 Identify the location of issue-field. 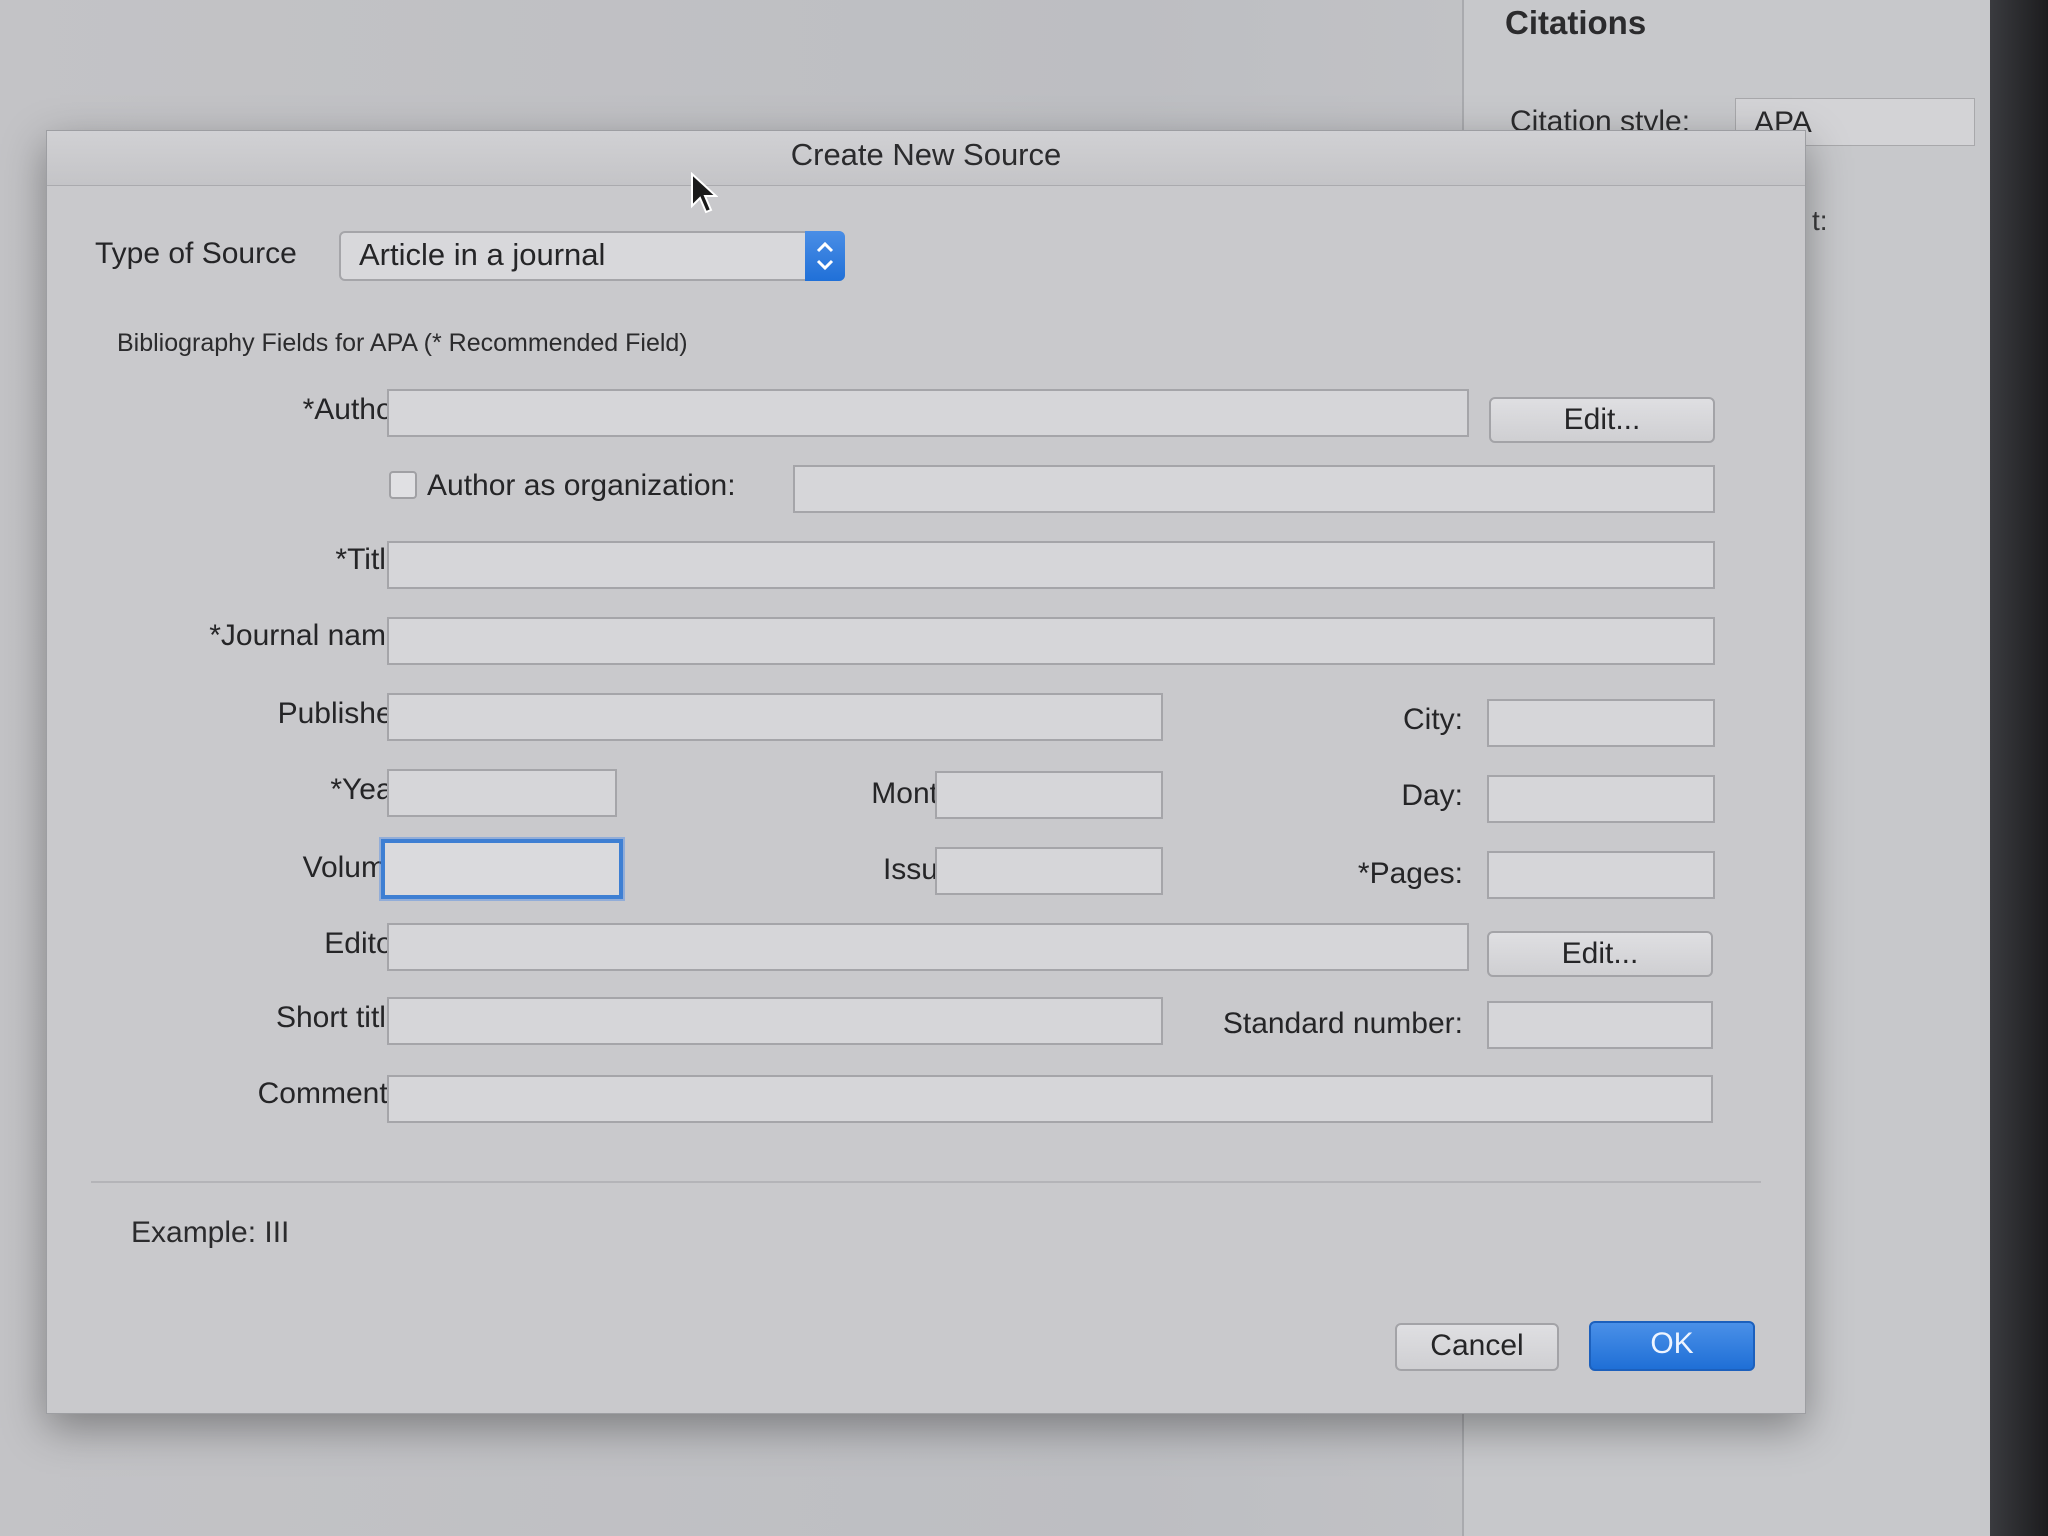
(1049, 871).